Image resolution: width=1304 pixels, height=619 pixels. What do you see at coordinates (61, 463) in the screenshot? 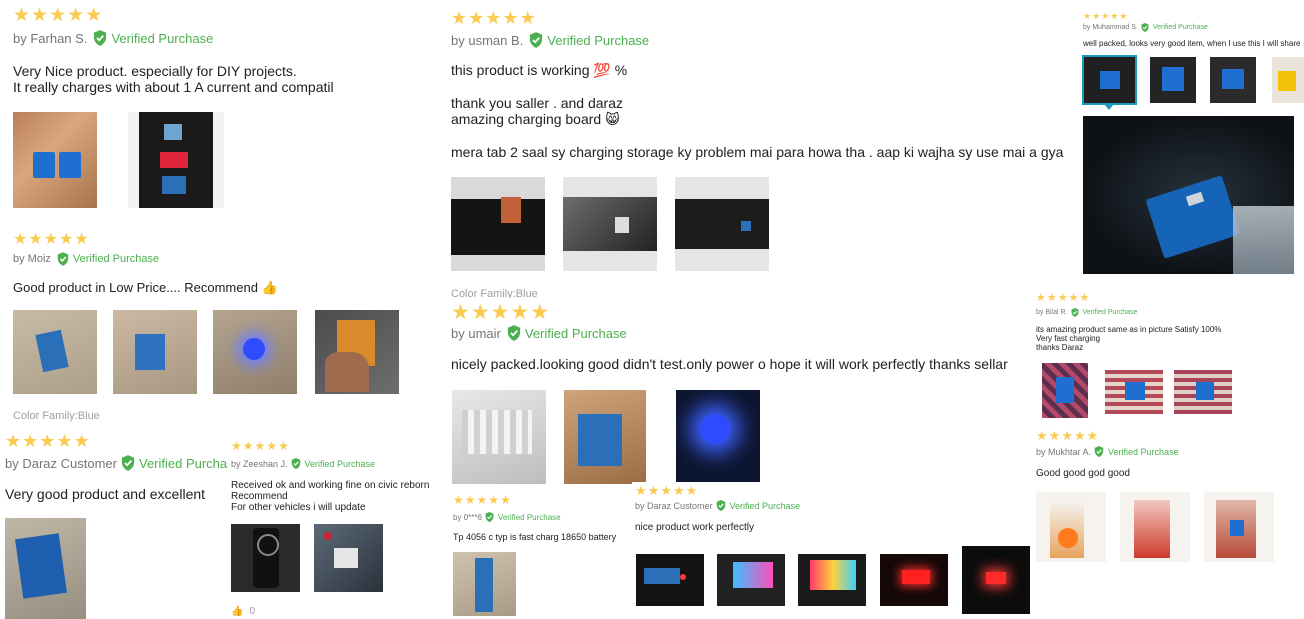
I see `author-name: by Daraz Customer` at bounding box center [61, 463].